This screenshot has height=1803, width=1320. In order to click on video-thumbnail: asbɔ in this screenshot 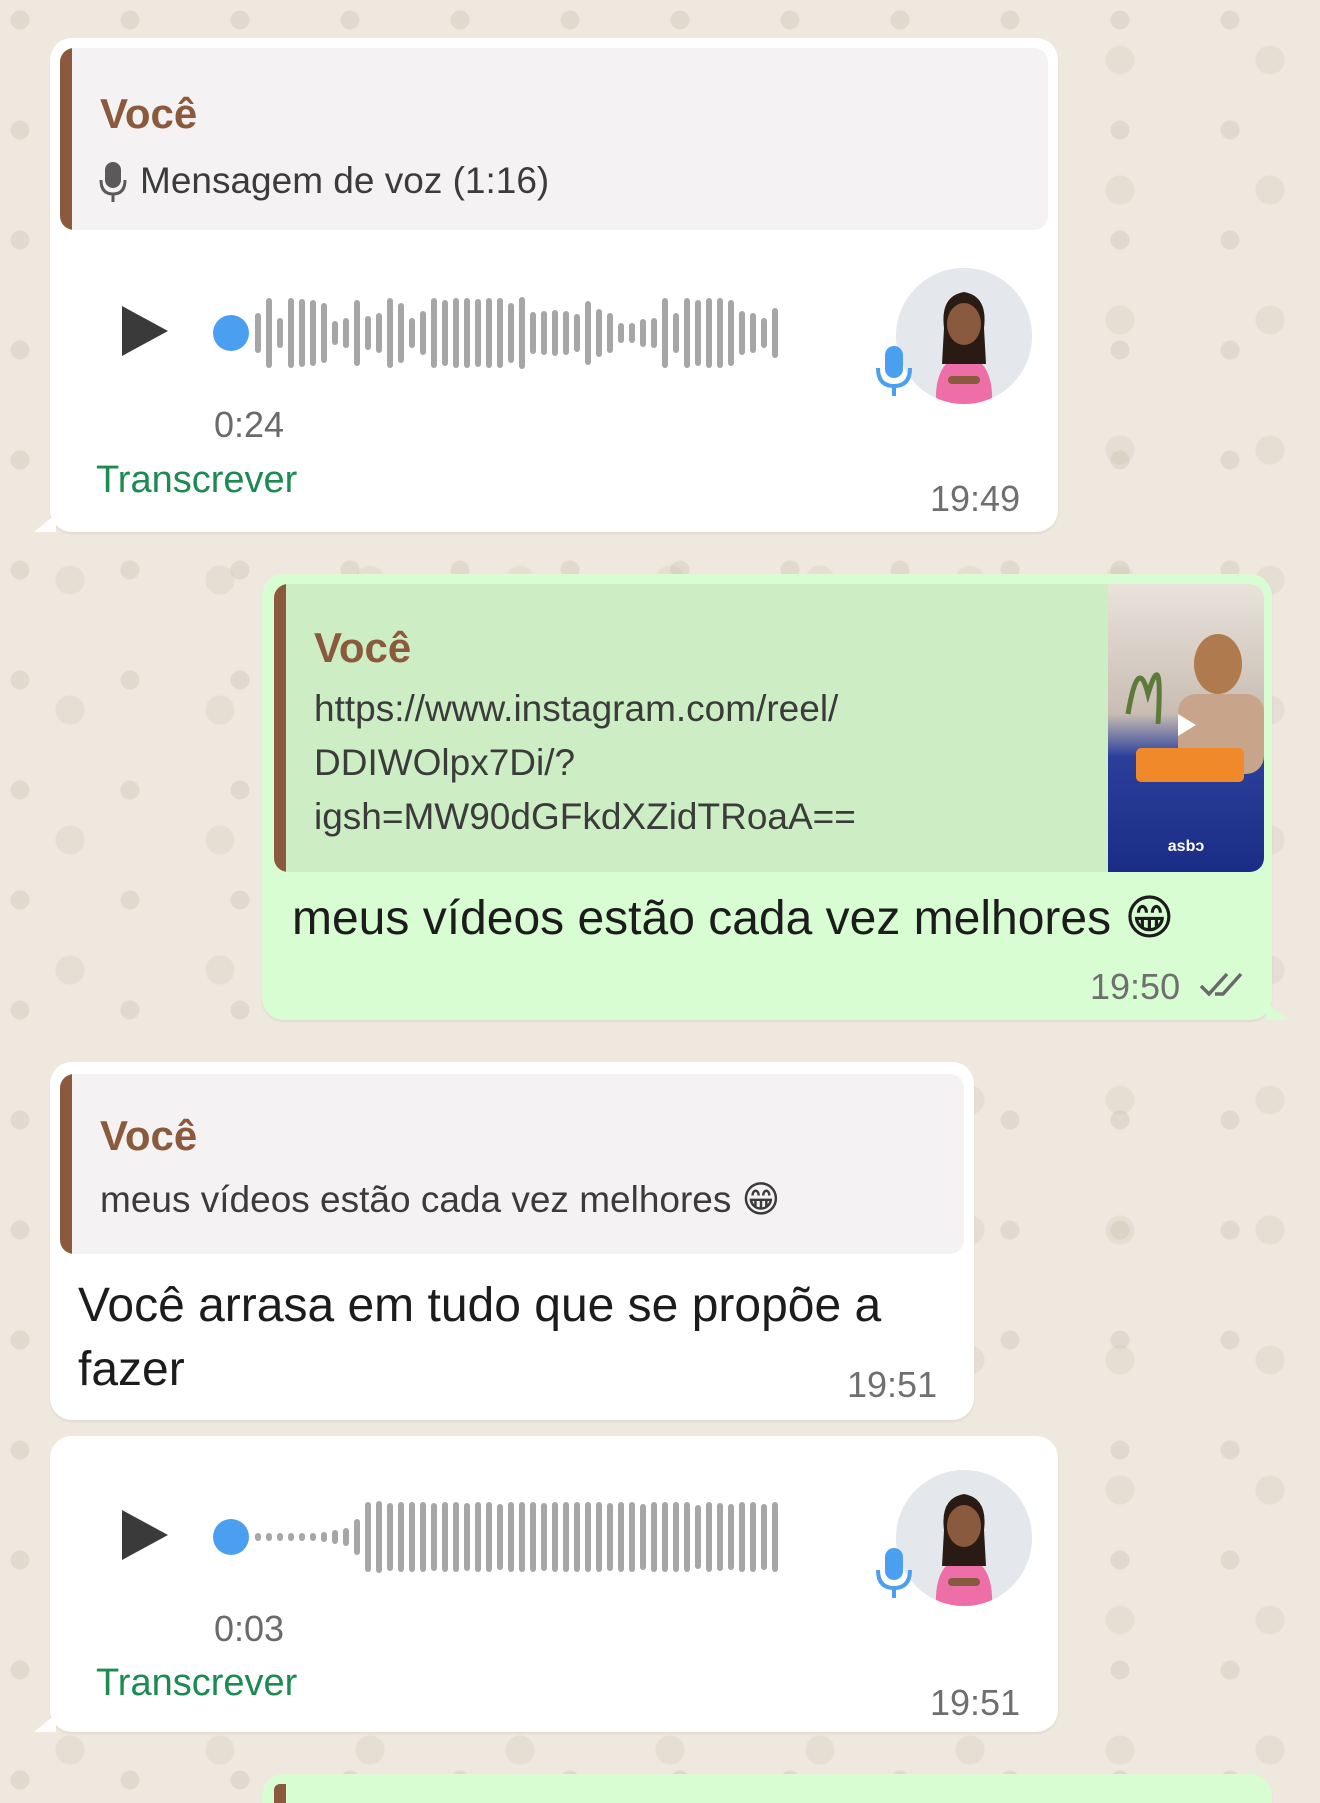, I will do `click(1186, 728)`.